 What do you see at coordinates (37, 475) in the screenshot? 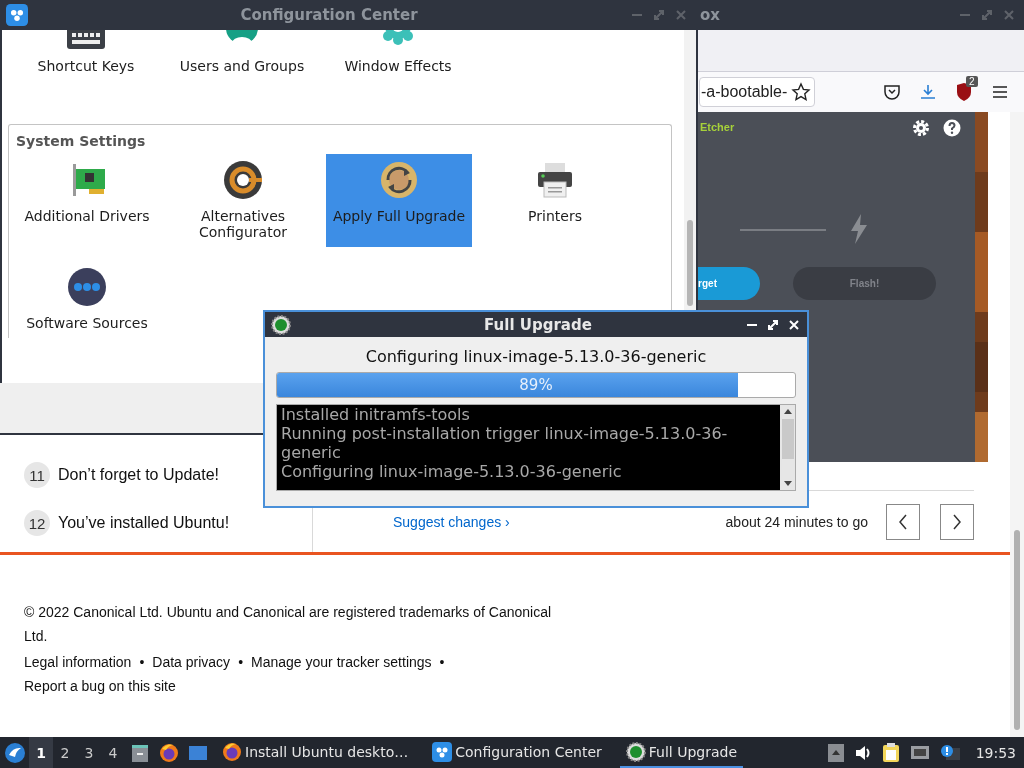
I see `step-number: 11` at bounding box center [37, 475].